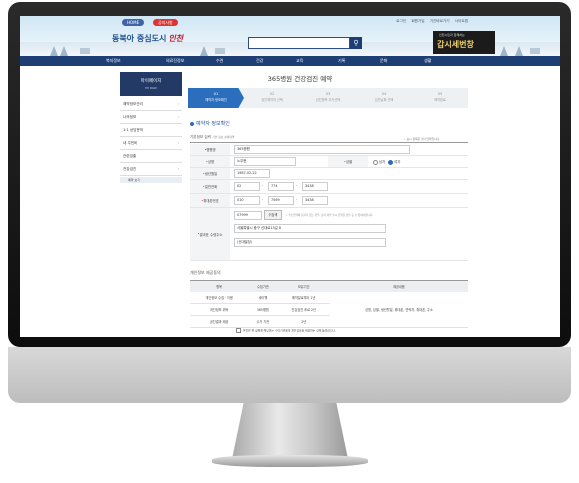  What do you see at coordinates (299, 43) in the screenshot?
I see `search-input` at bounding box center [299, 43].